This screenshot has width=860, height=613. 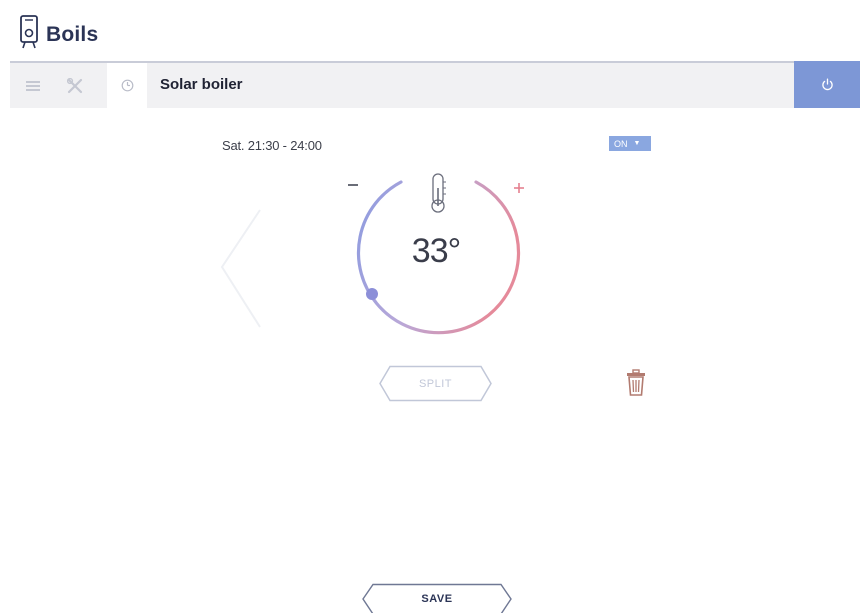 I want to click on split-button-label: SPLIT, so click(x=435, y=383).